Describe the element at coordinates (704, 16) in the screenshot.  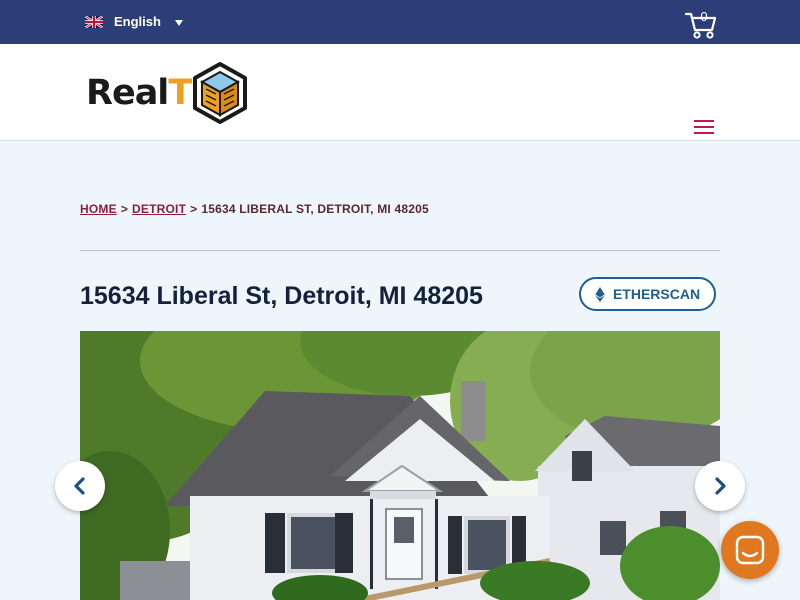
I see `cart-count: 0` at that location.